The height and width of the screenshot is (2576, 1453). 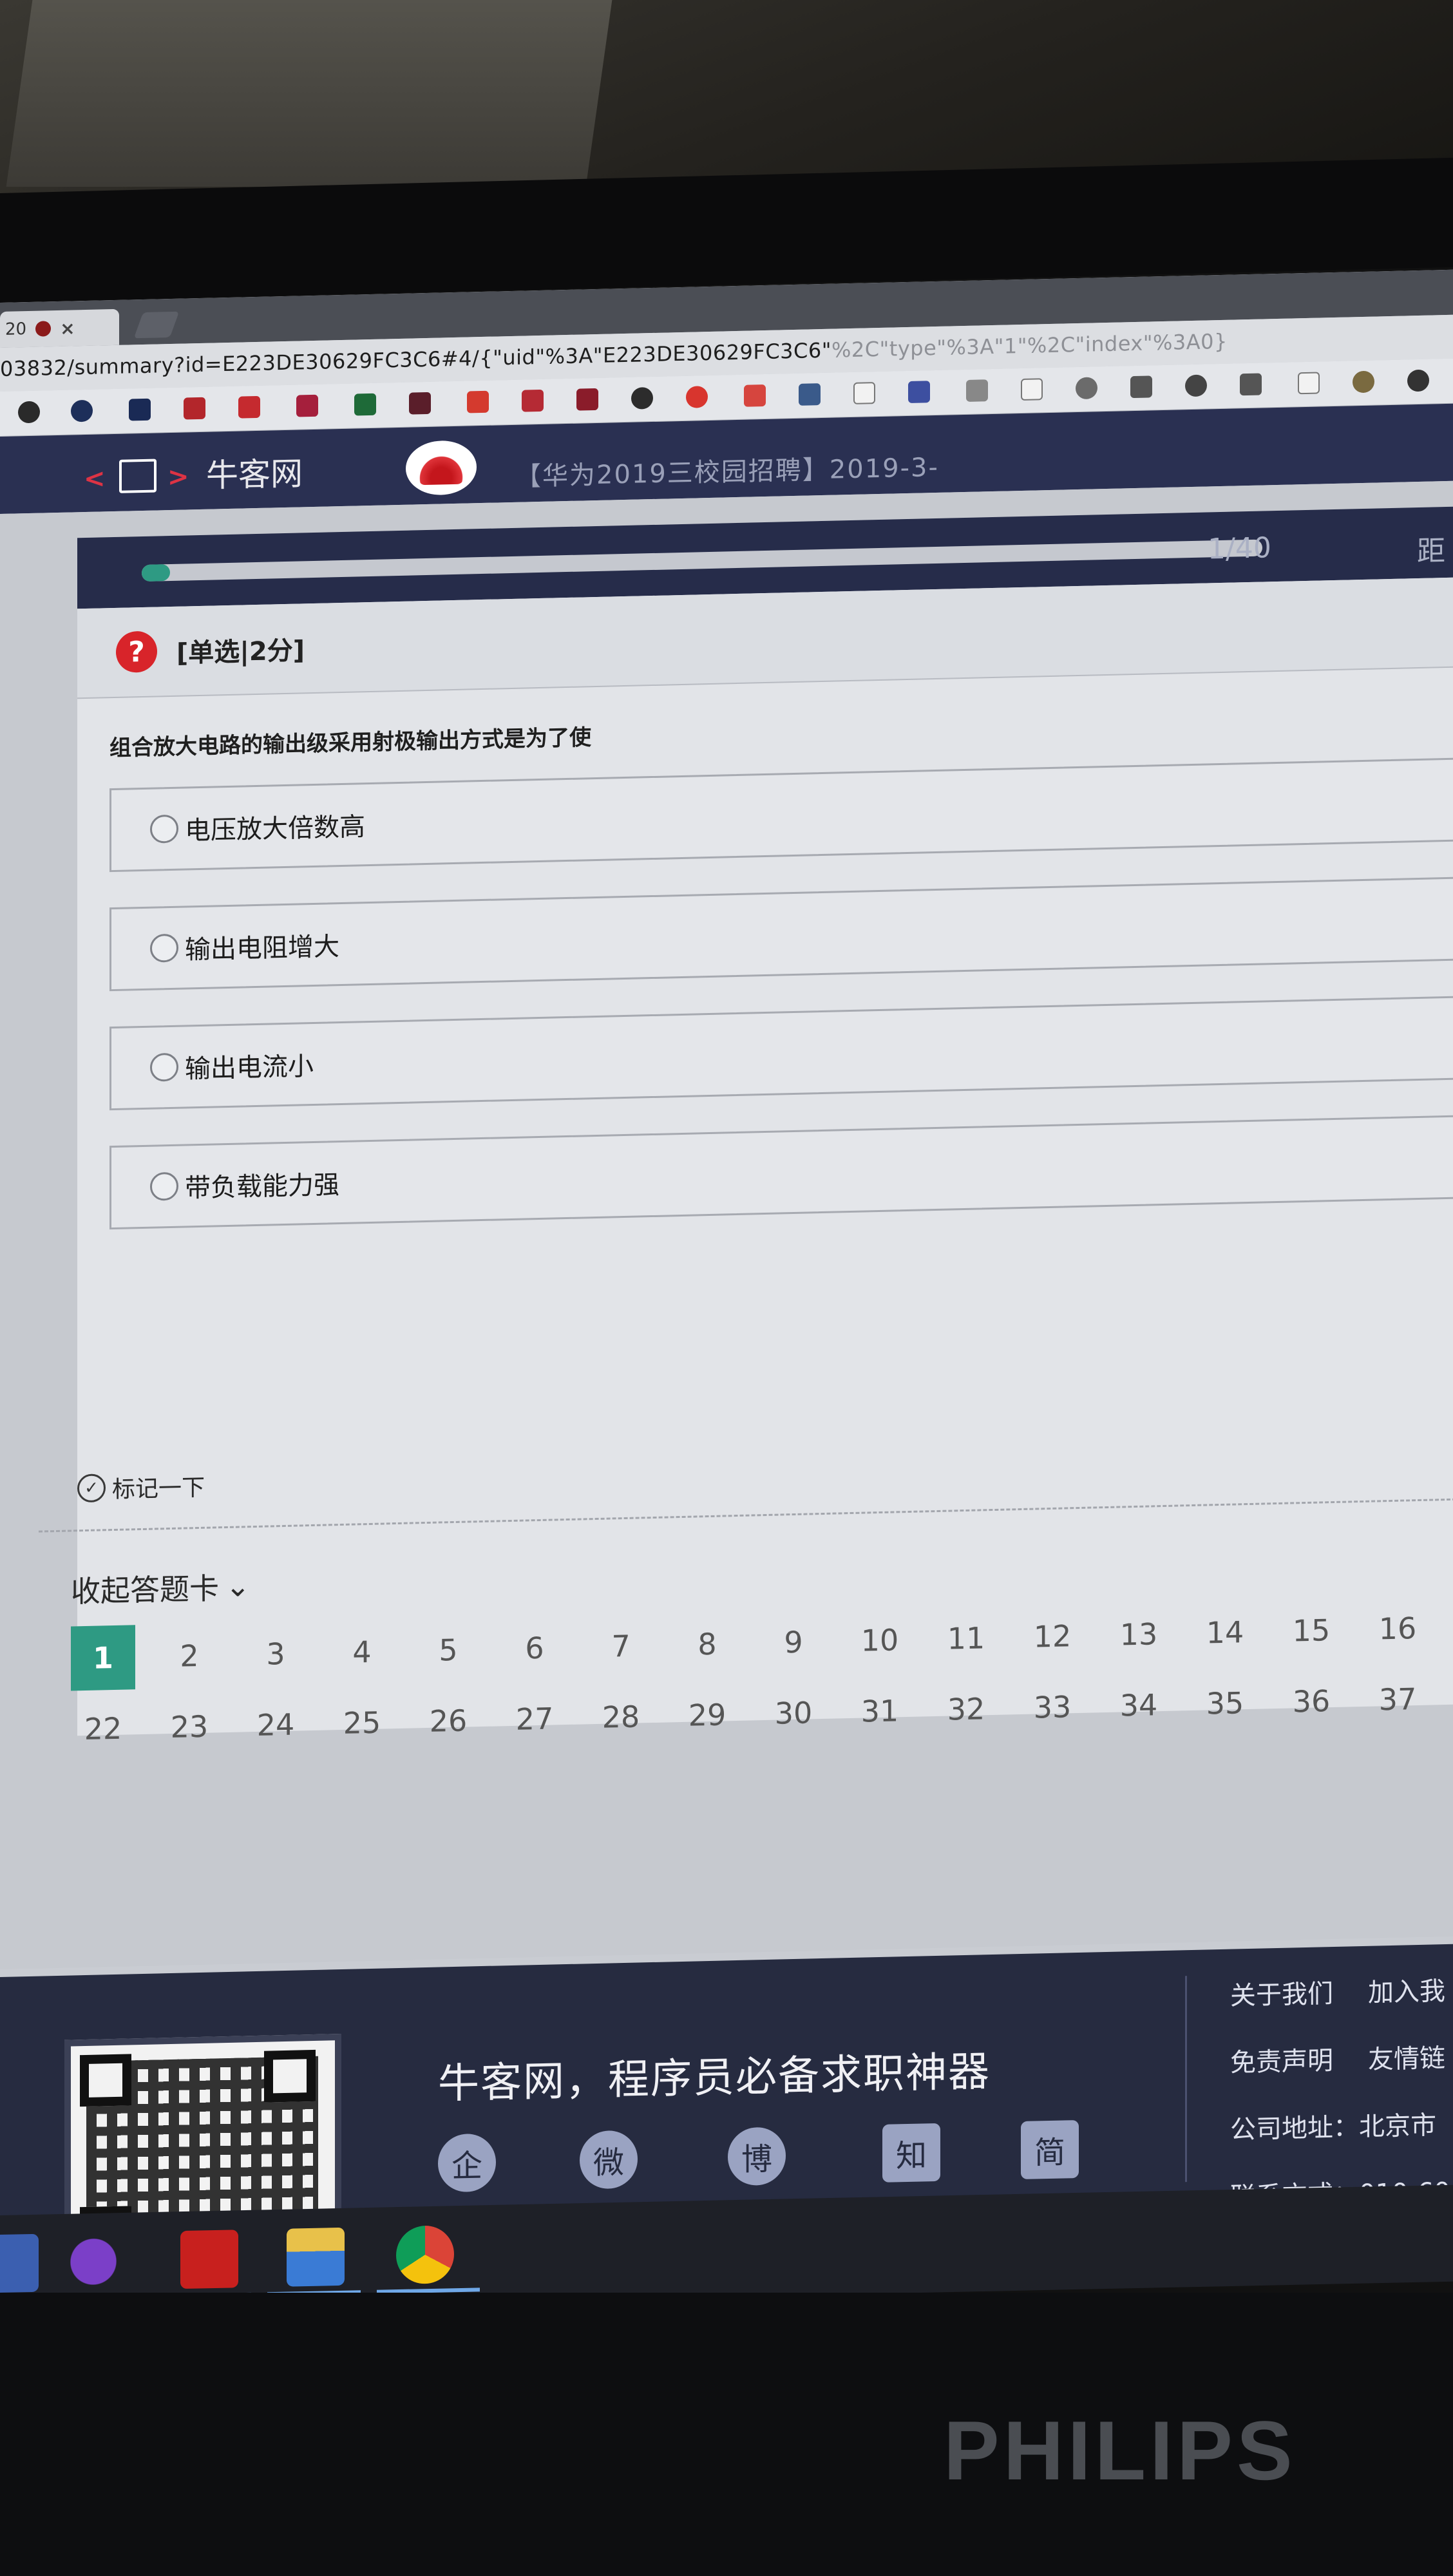 I want to click on weibo-icon: 博, so click(x=757, y=2156).